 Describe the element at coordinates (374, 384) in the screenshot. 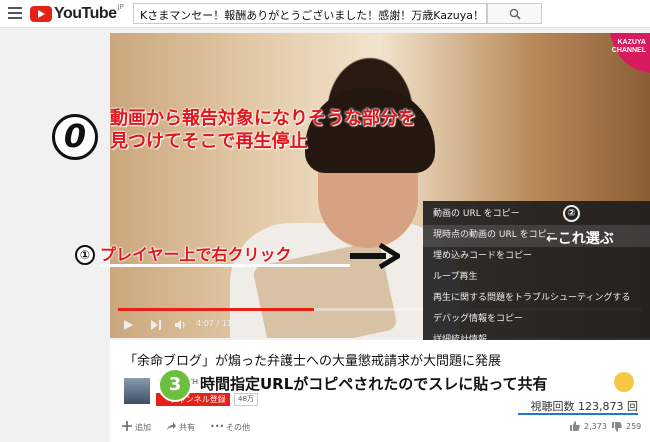

I see `step-3-text: 時間指定URLがコピペされたのでスレに貼って共有` at that location.